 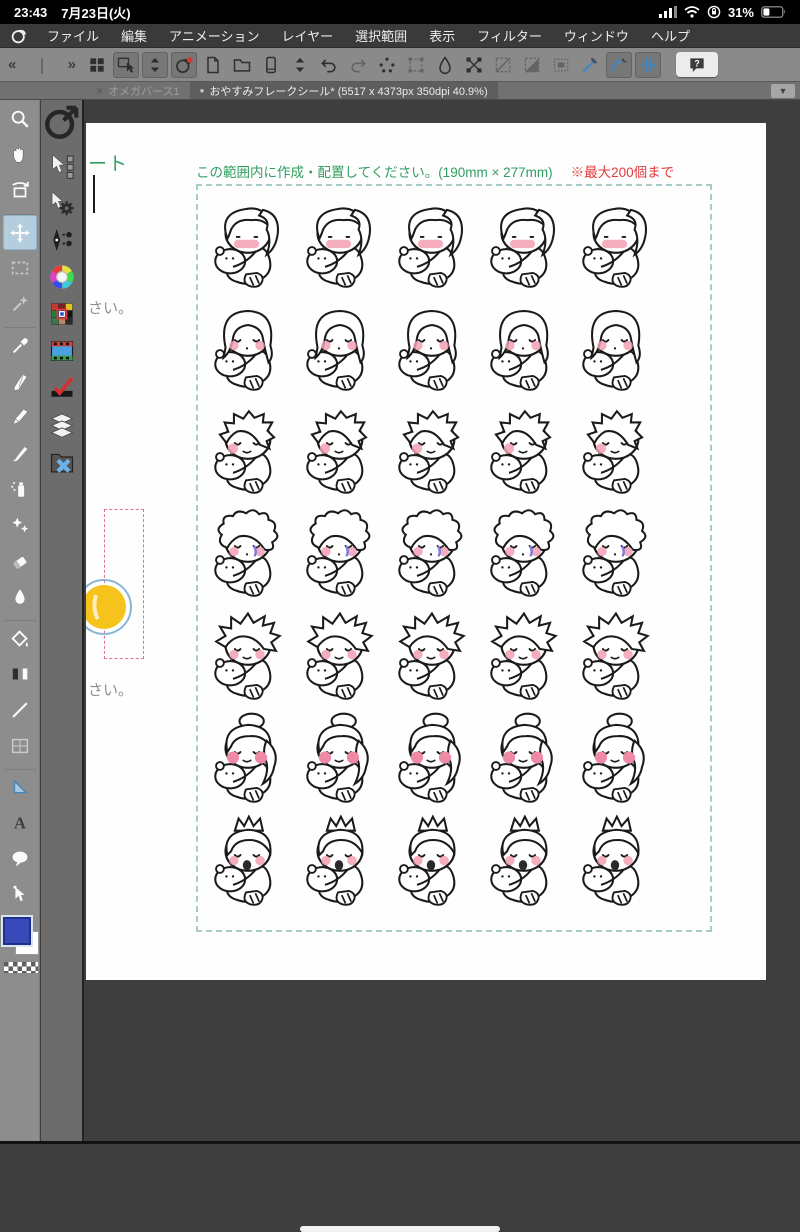 What do you see at coordinates (73, 35) in the screenshot?
I see `menu-item-0: ファイル` at bounding box center [73, 35].